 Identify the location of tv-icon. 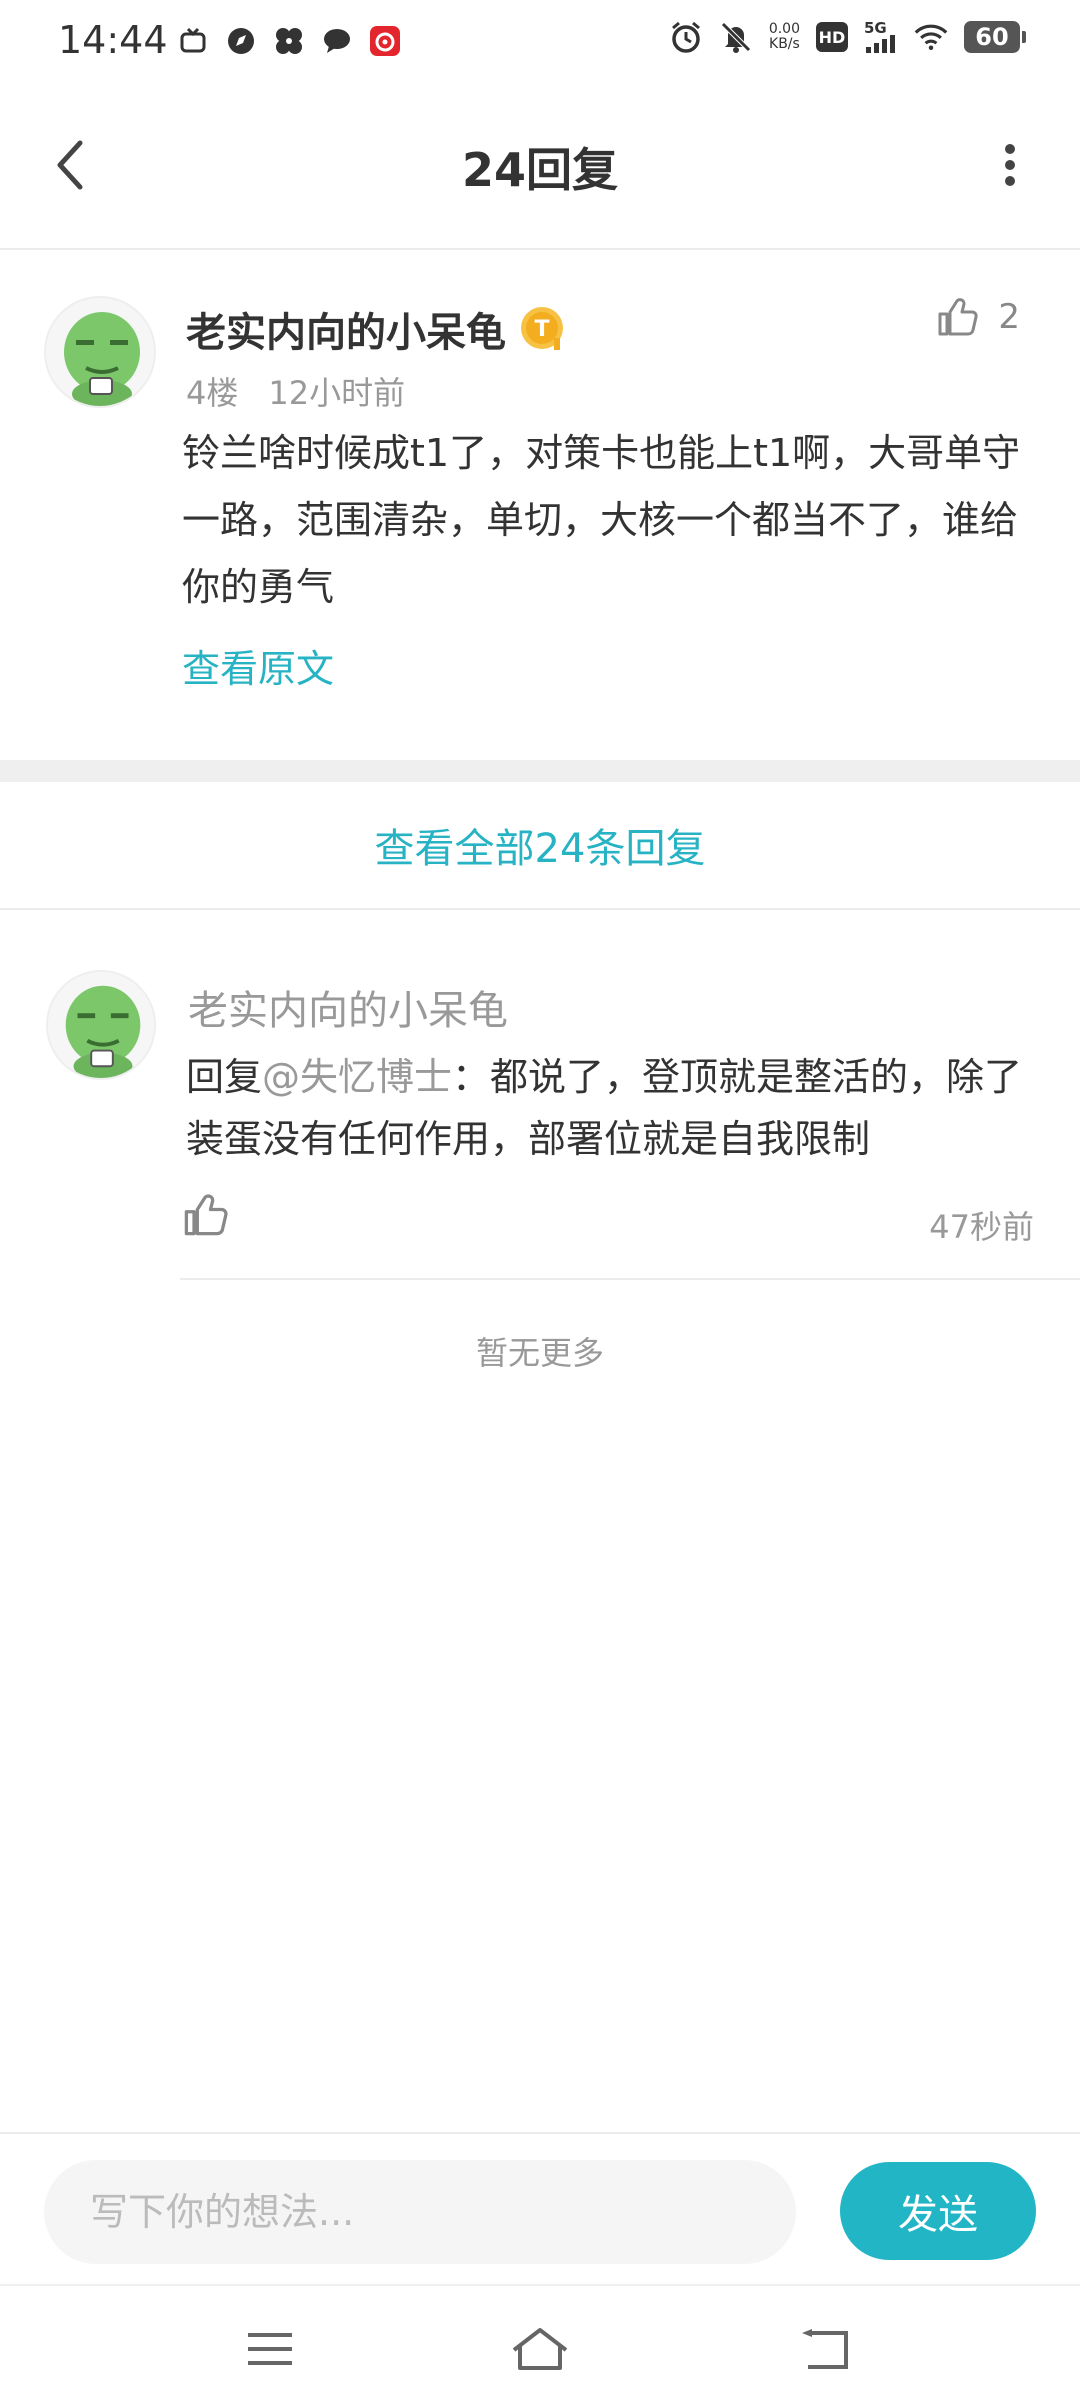
(193, 41).